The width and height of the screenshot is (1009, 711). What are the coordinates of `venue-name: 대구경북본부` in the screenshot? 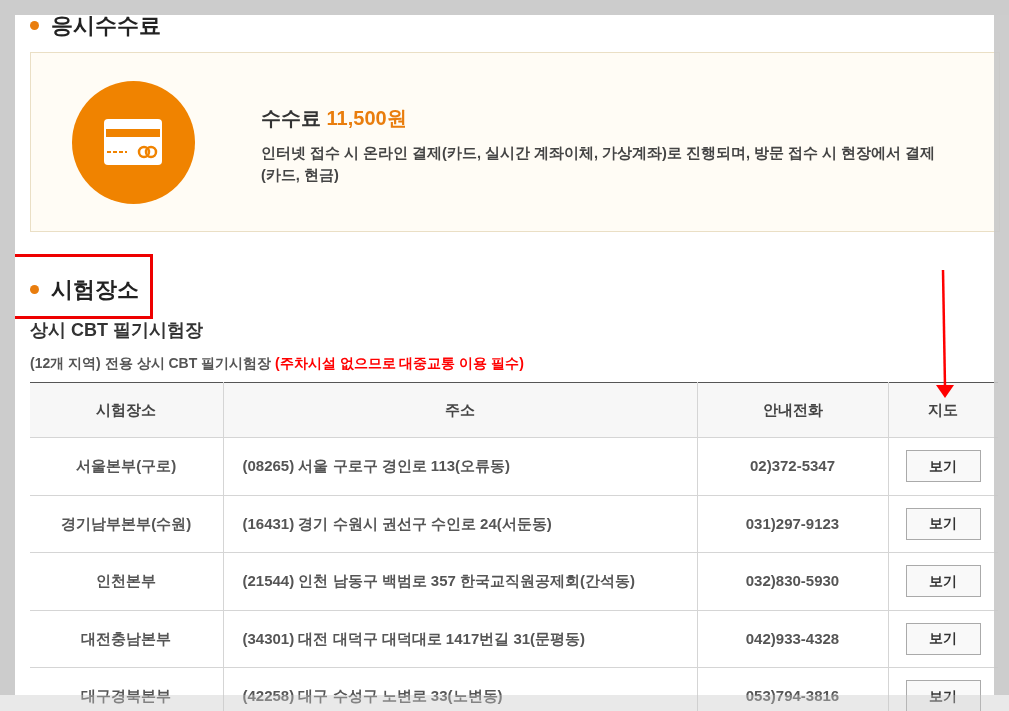 It's located at (126, 695).